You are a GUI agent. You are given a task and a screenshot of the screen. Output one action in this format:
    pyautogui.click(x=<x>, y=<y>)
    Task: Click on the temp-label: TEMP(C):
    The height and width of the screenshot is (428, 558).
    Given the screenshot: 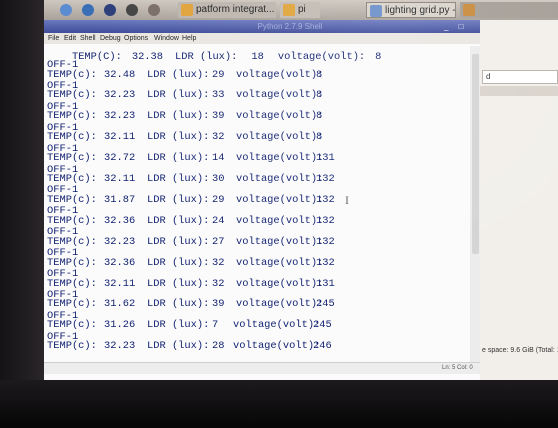 What is the action you would take?
    pyautogui.click(x=96, y=57)
    